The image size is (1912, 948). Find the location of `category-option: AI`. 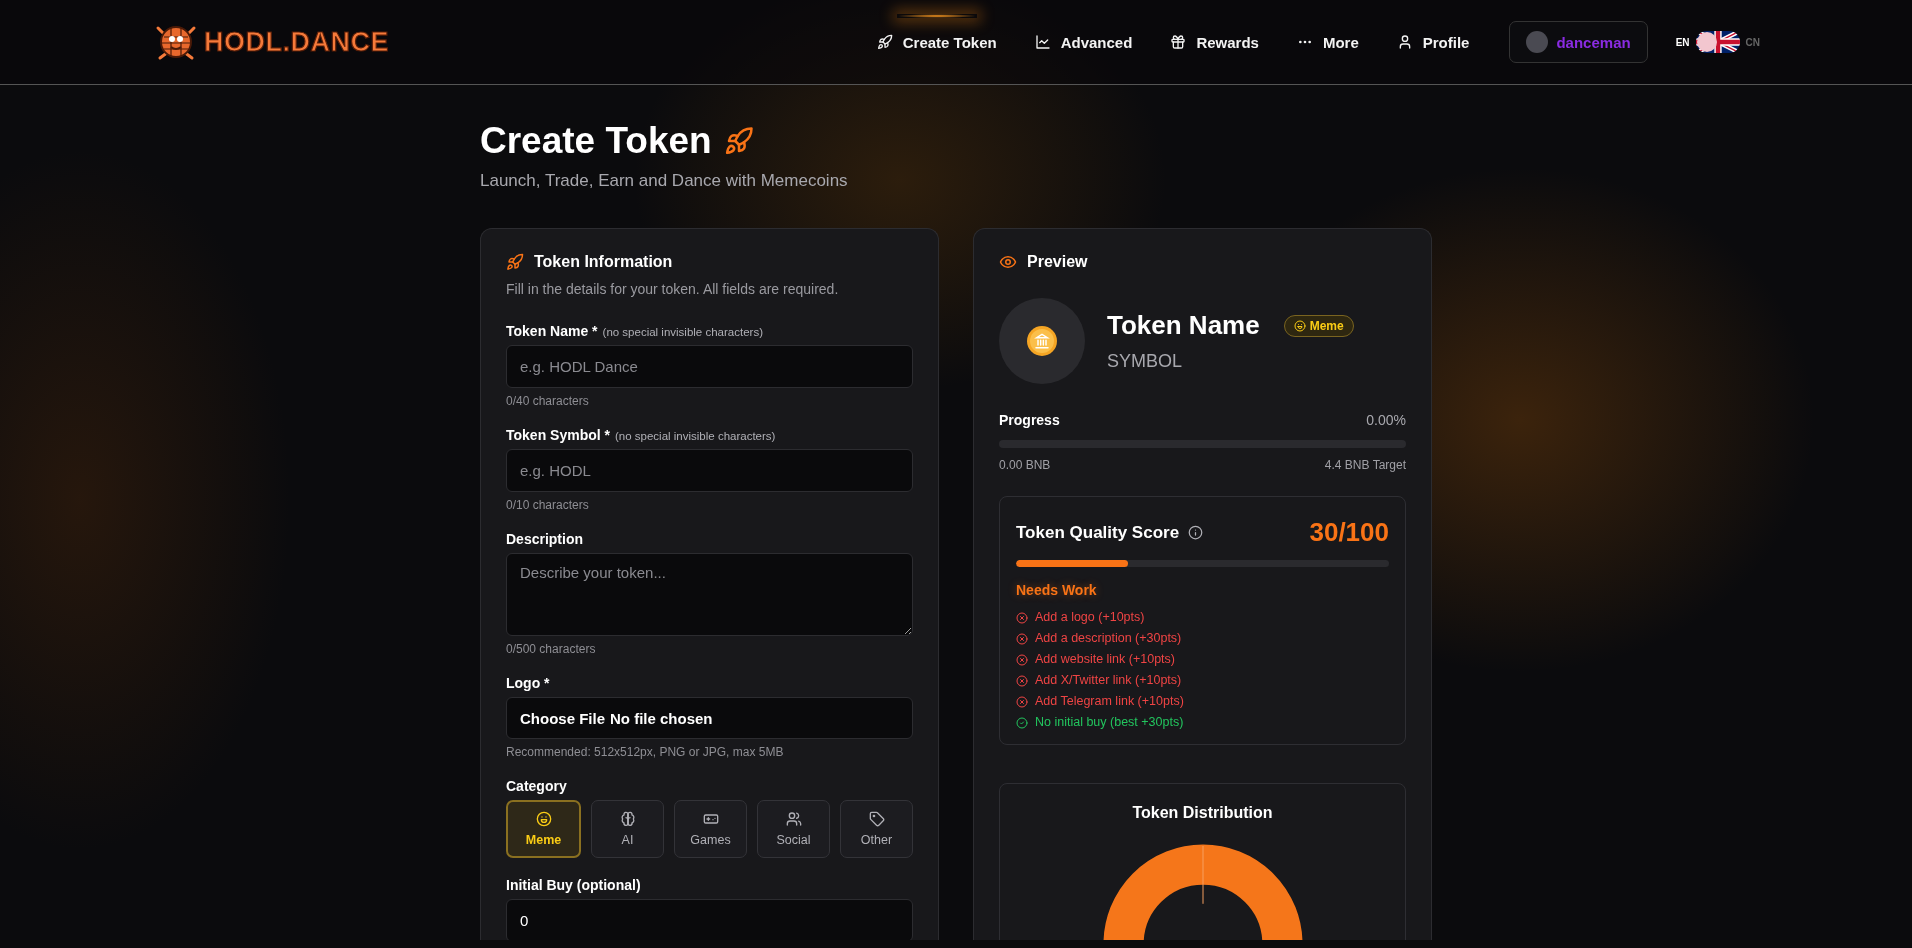

category-option: AI is located at coordinates (627, 829).